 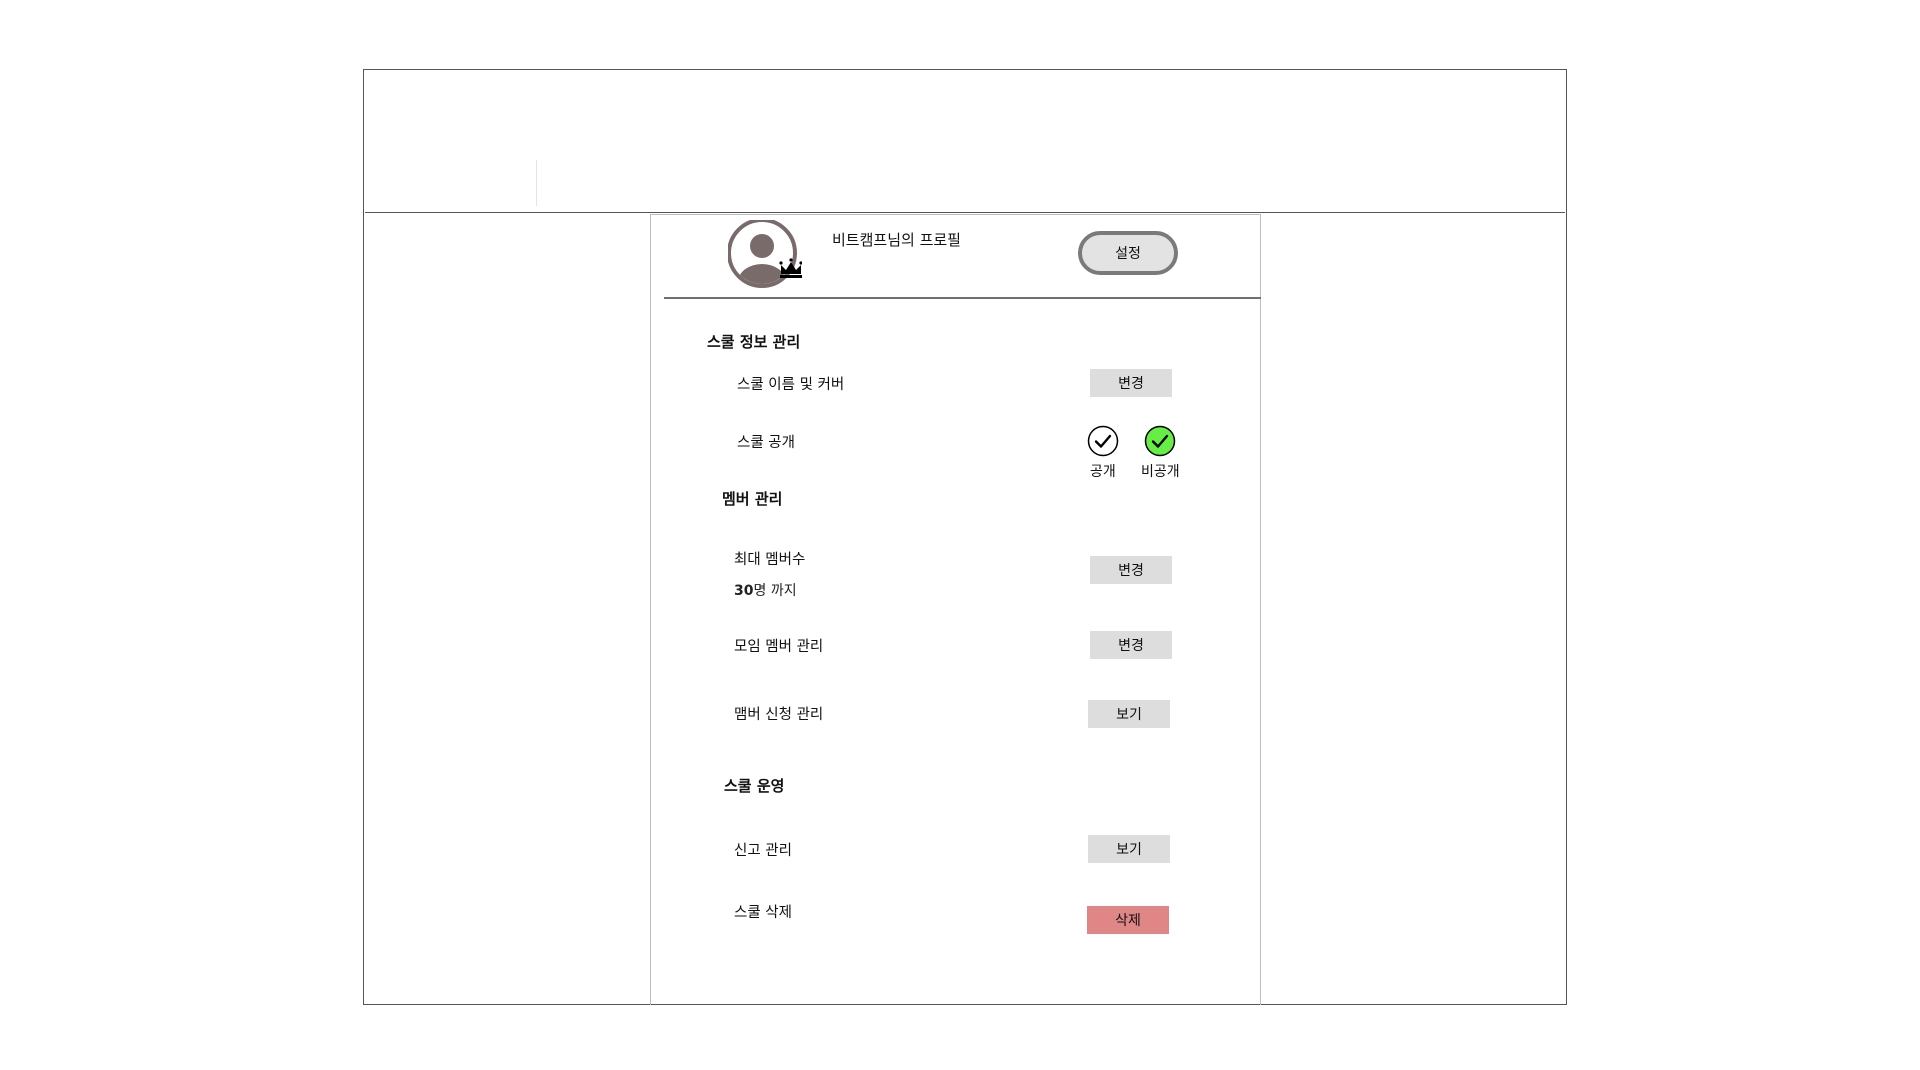 What do you see at coordinates (754, 342) in the screenshot?
I see `section-title-school-info: 스쿨 정보 관리` at bounding box center [754, 342].